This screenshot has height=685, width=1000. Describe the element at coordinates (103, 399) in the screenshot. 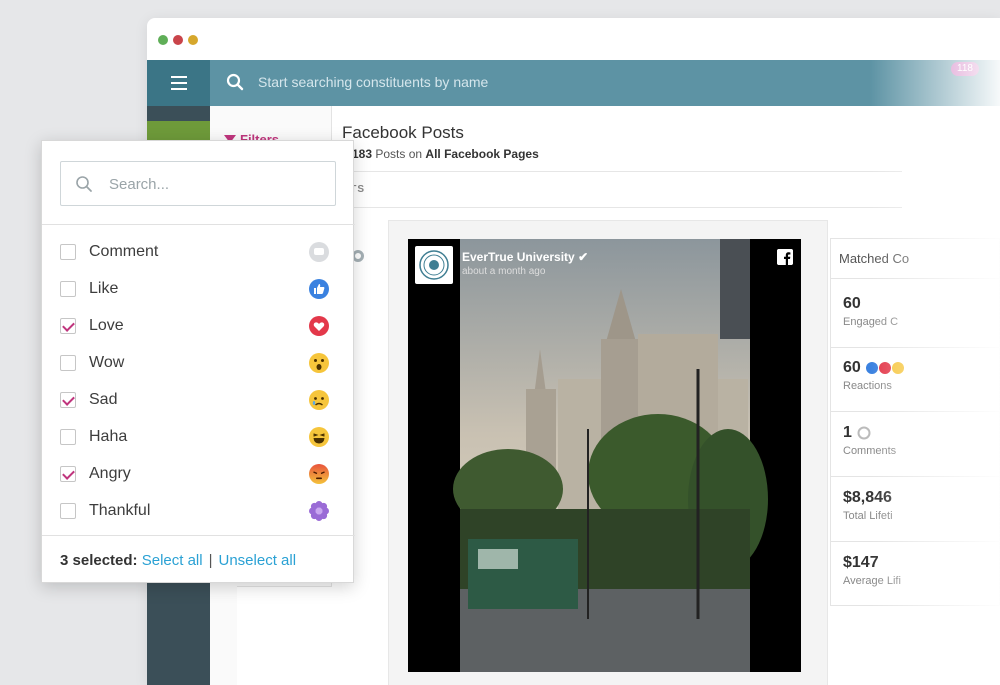

I see `option-label: Sad` at that location.